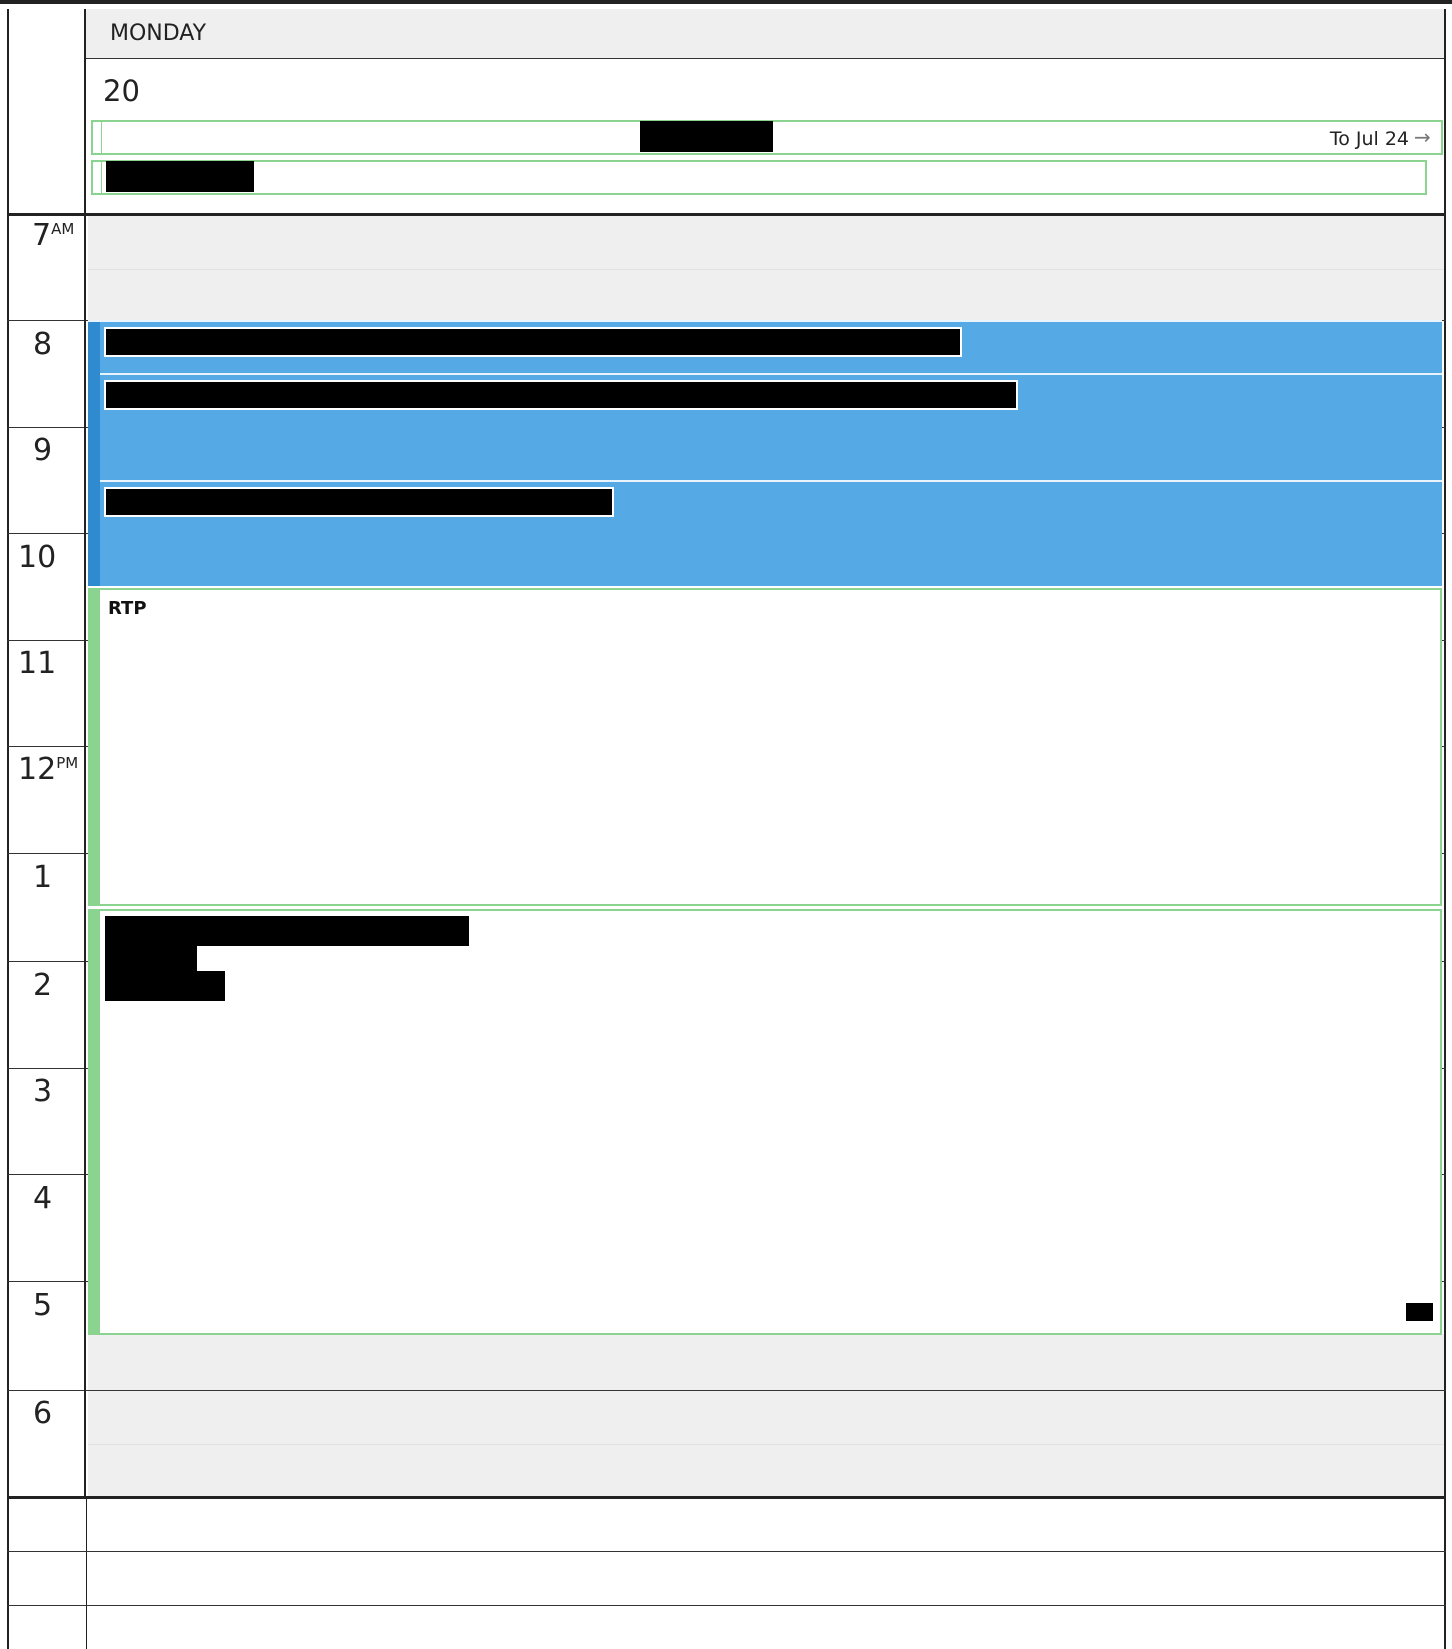 Image resolution: width=1452 pixels, height=1649 pixels. Describe the element at coordinates (43, 344) in the screenshot. I see `hour-label: 8` at that location.